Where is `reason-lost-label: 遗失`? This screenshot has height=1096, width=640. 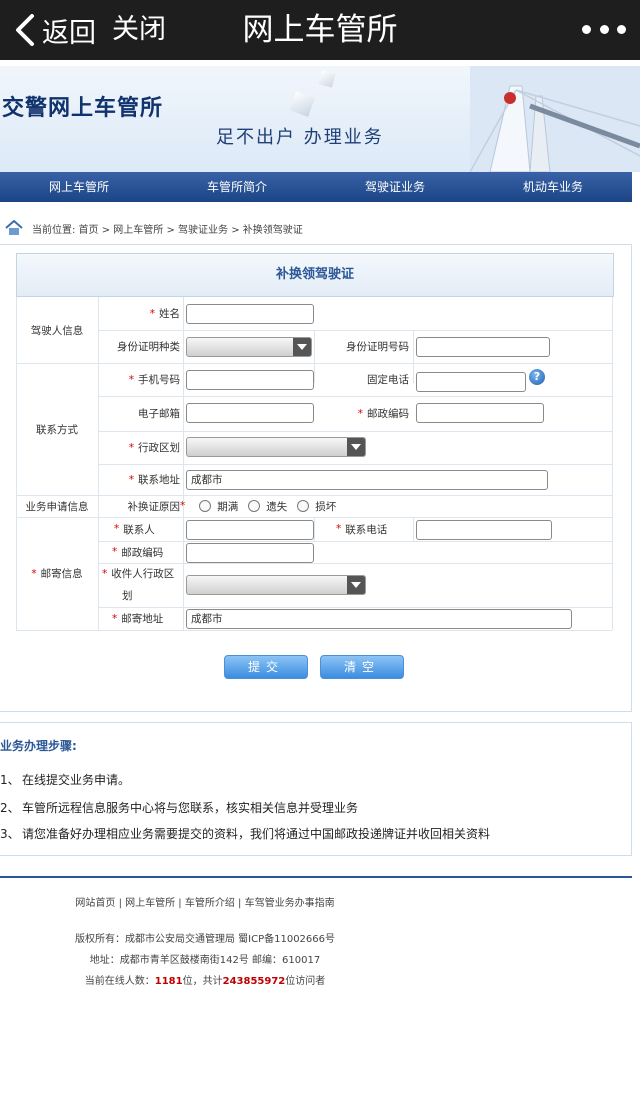
reason-lost-label: 遗失 is located at coordinates (277, 506).